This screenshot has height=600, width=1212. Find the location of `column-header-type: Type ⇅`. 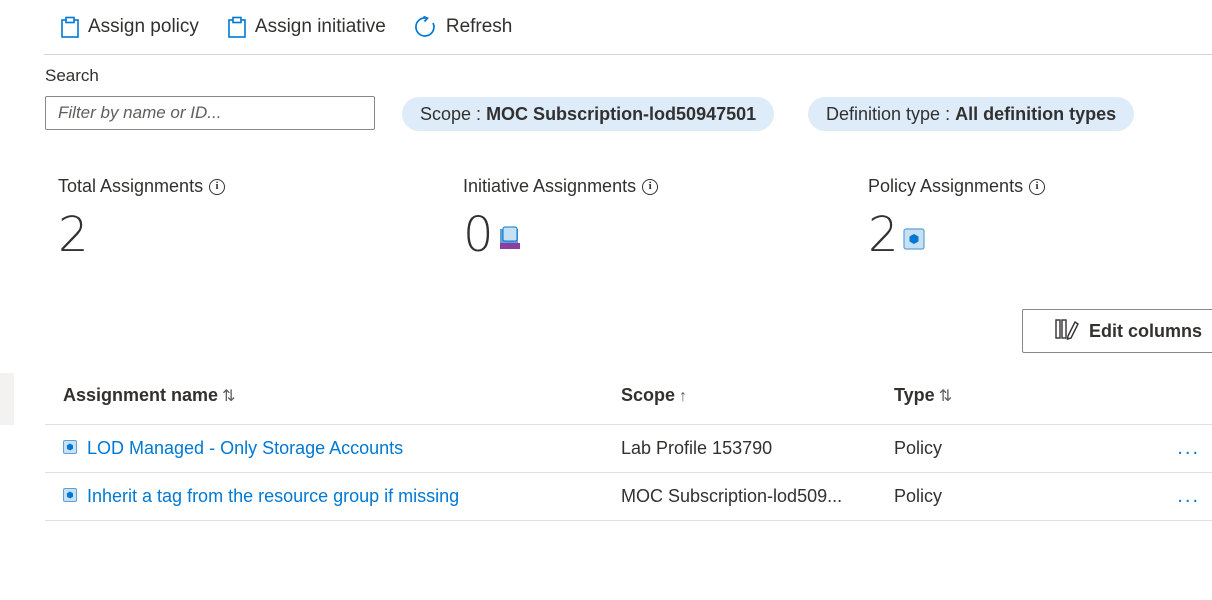

column-header-type: Type ⇅ is located at coordinates (1034, 395).